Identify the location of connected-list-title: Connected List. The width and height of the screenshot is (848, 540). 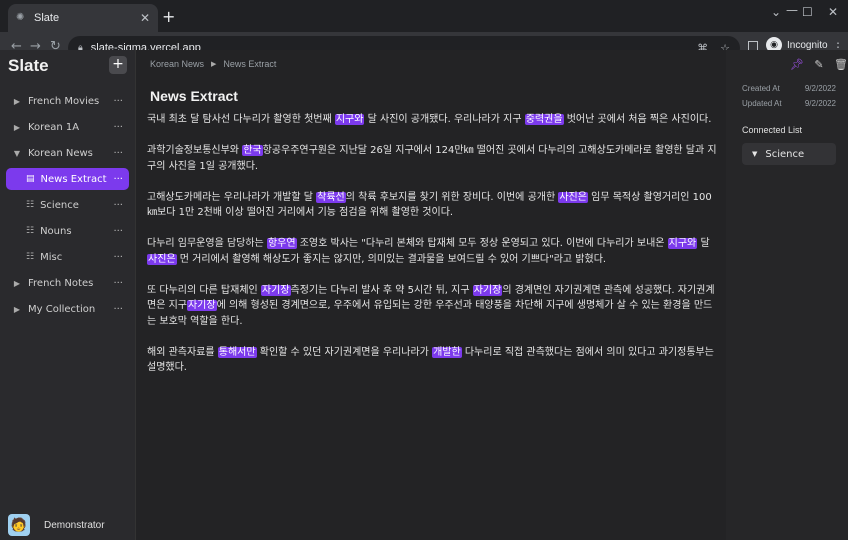
(772, 130).